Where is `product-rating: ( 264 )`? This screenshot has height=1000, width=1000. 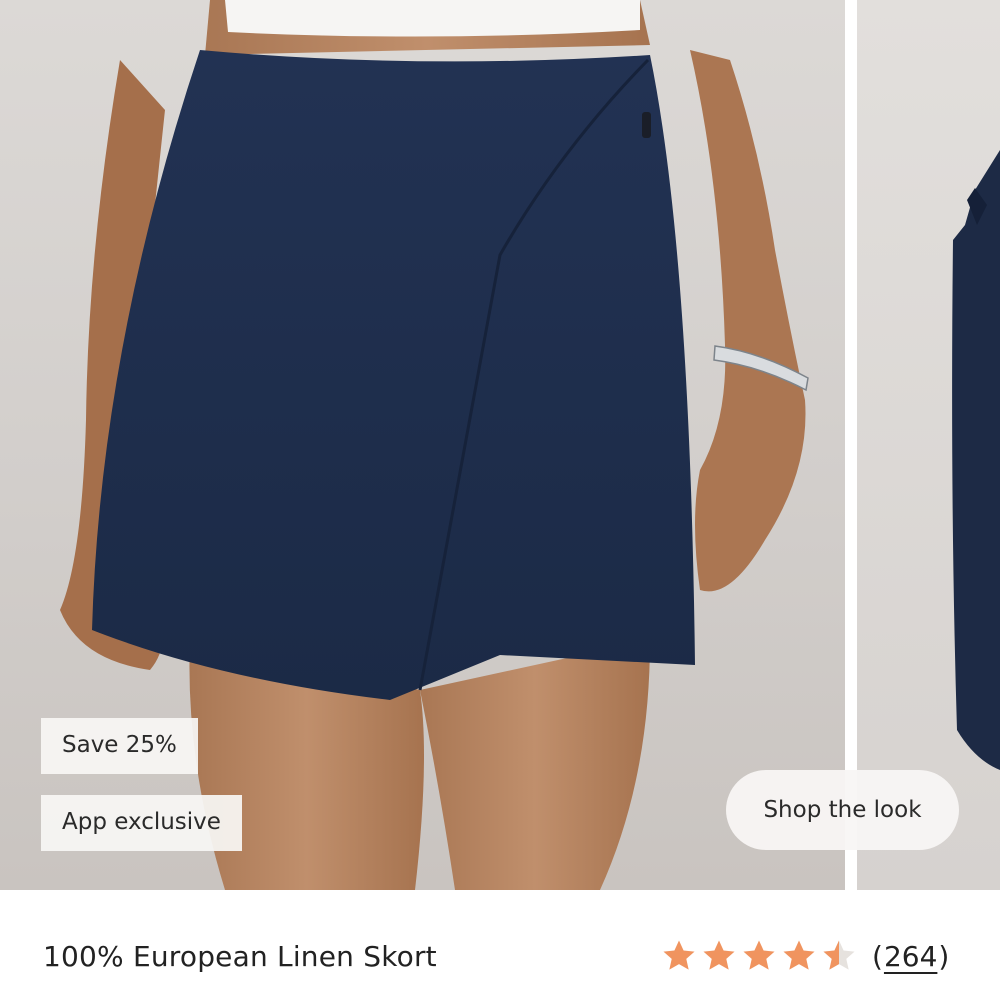 product-rating: ( 264 ) is located at coordinates (804, 956).